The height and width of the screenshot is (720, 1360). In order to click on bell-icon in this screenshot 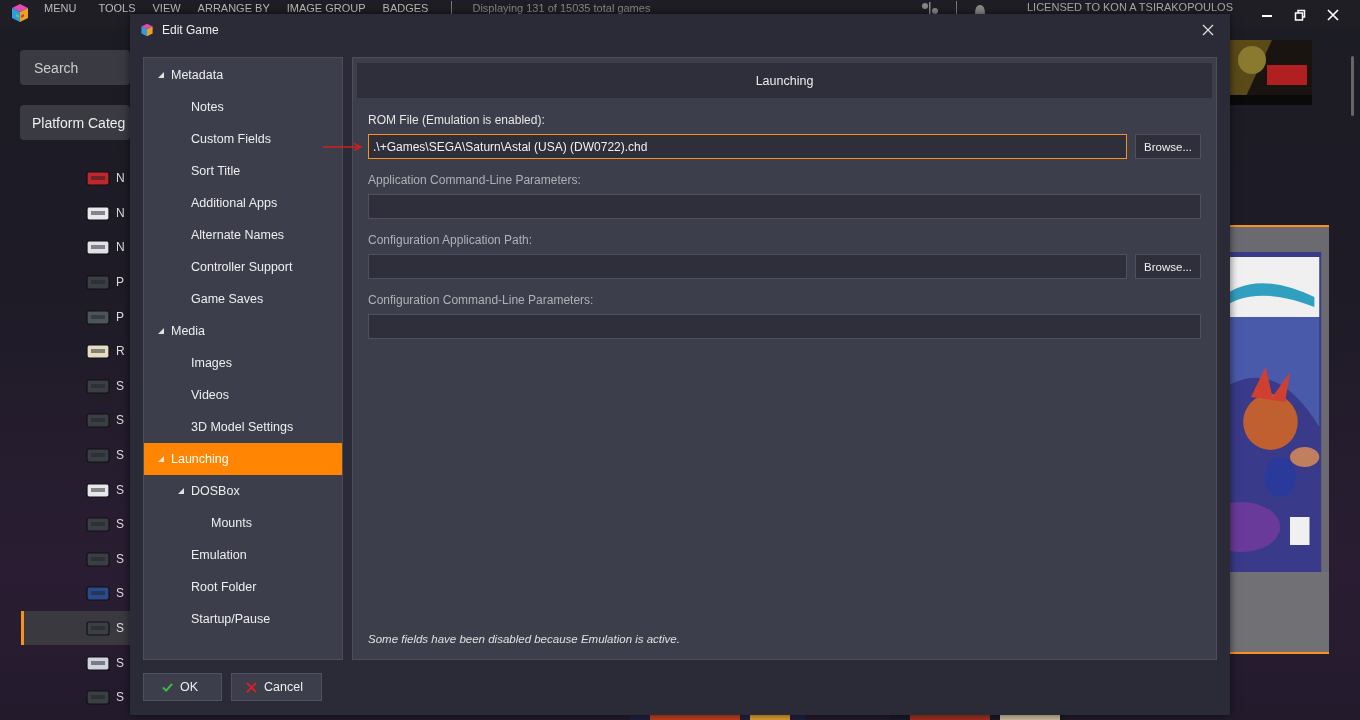, I will do `click(980, 9)`.